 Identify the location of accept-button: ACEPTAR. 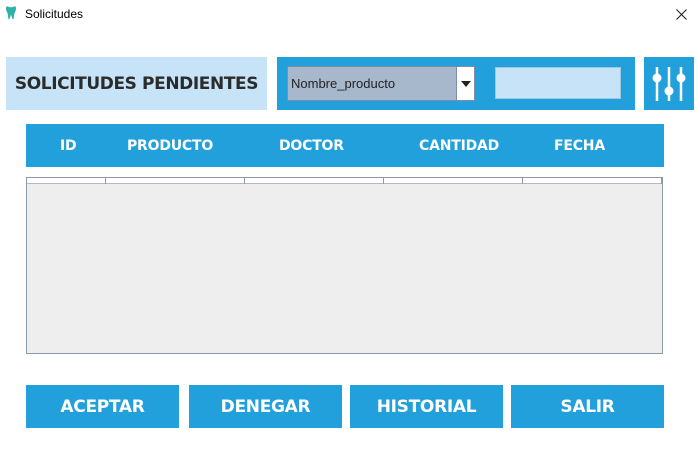
(102, 406).